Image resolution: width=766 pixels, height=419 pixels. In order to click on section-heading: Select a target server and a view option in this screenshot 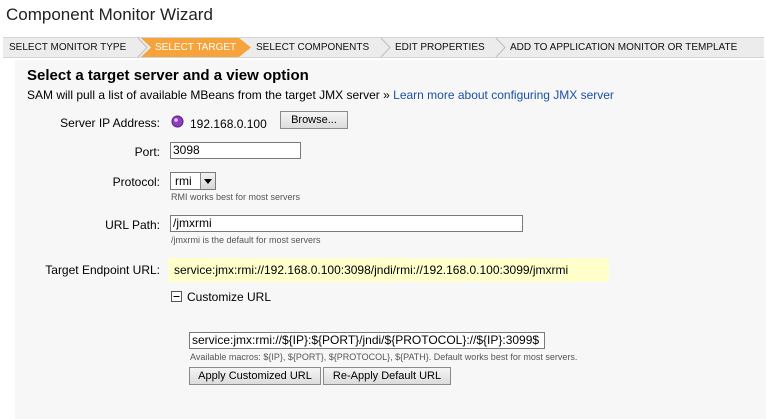, I will do `click(168, 75)`.